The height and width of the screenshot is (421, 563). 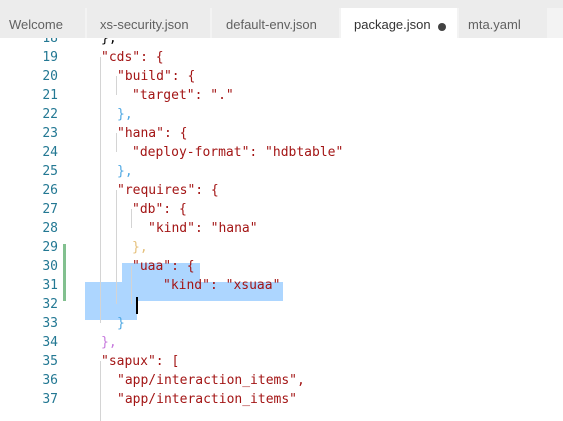 What do you see at coordinates (50, 190) in the screenshot?
I see `line-number: 26` at bounding box center [50, 190].